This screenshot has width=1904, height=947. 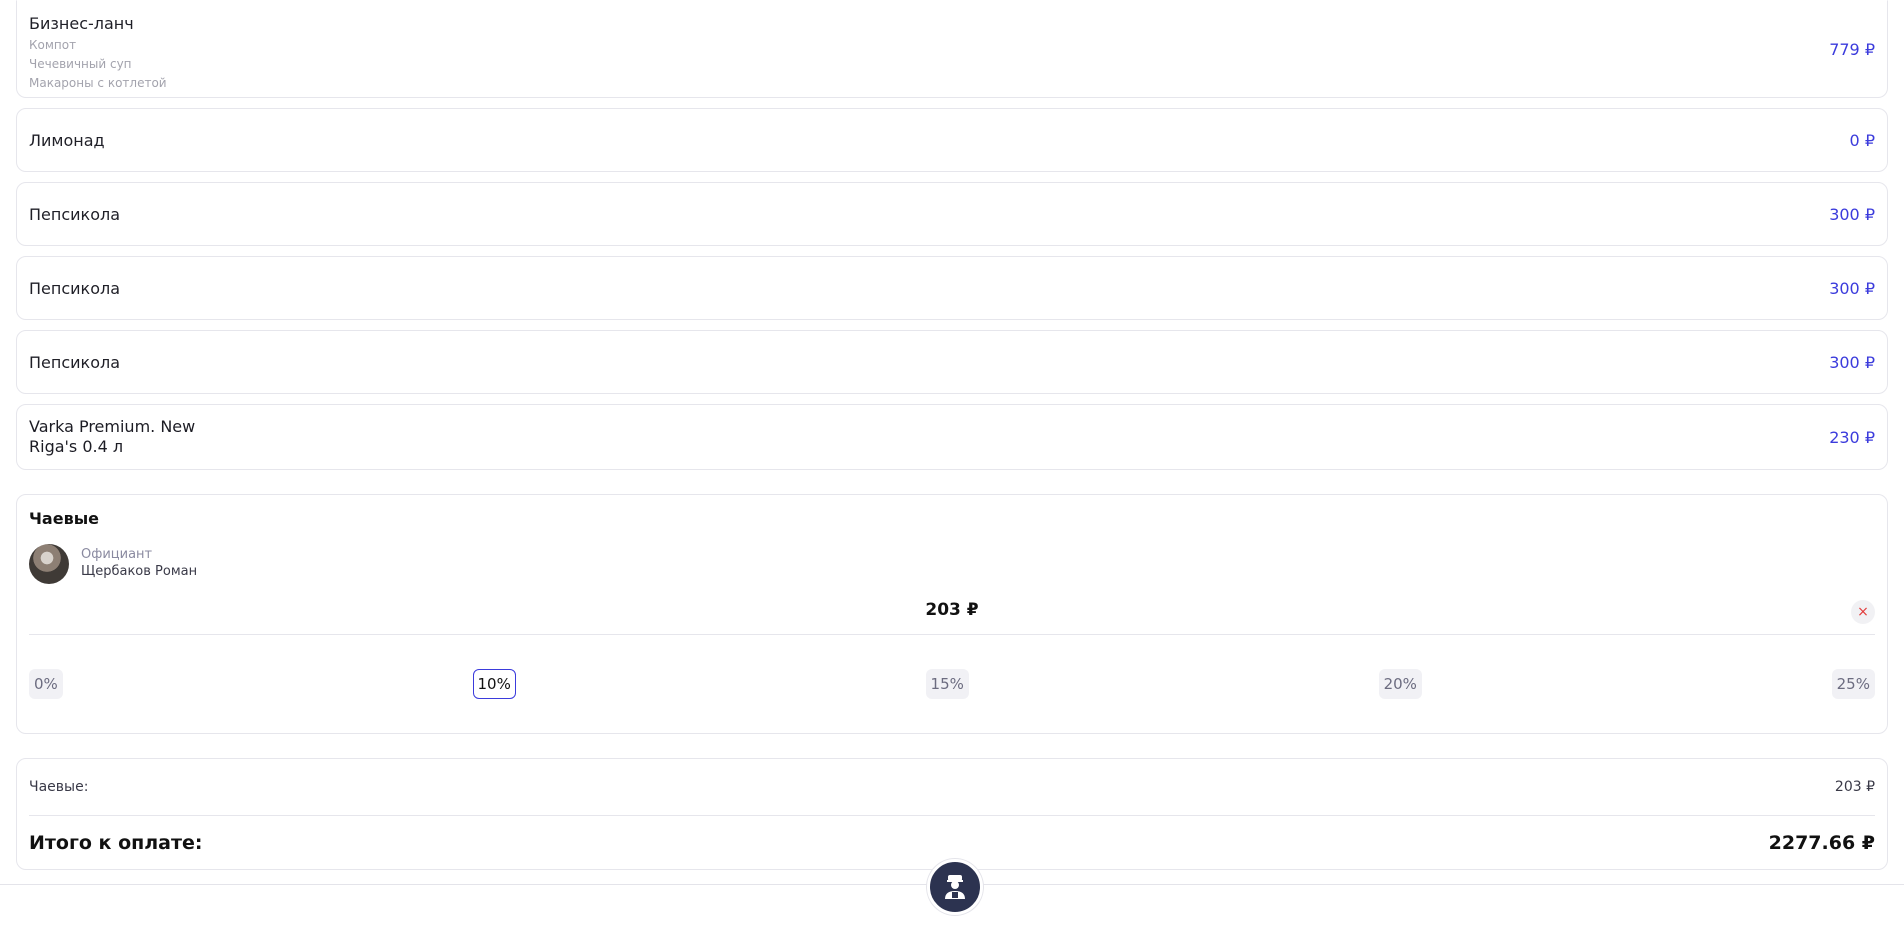 I want to click on close-icon: ×, so click(x=1863, y=612).